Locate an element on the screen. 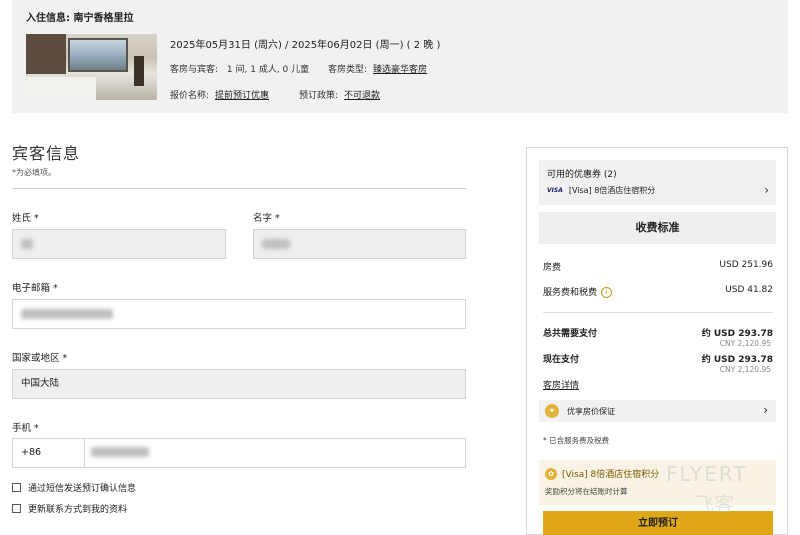 This screenshot has height=535, width=800. pay-now-cny: CNY 2,120.95 is located at coordinates (745, 369).